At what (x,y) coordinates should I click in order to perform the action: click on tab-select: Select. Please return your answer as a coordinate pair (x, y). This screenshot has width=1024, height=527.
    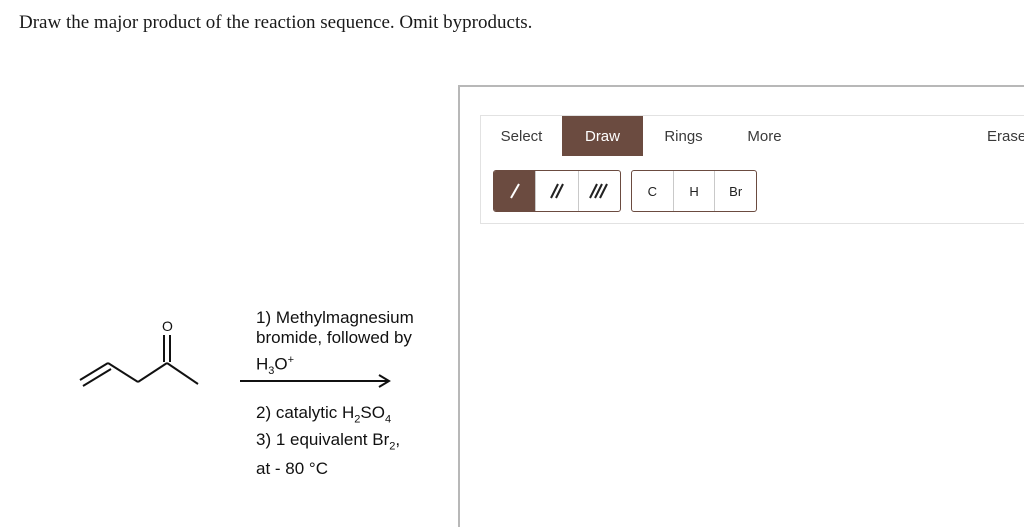
    Looking at the image, I should click on (521, 136).